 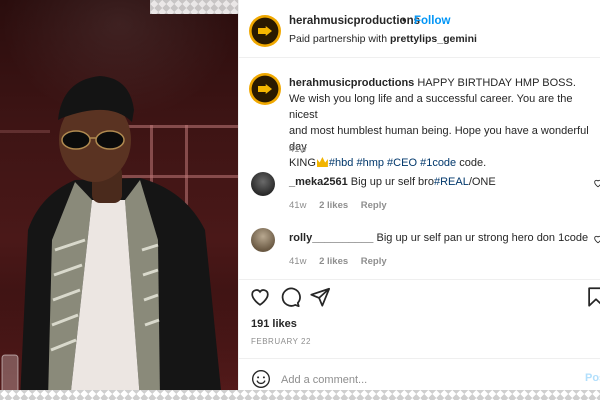 I want to click on post-date: FEBRUARY 22, so click(x=281, y=341).